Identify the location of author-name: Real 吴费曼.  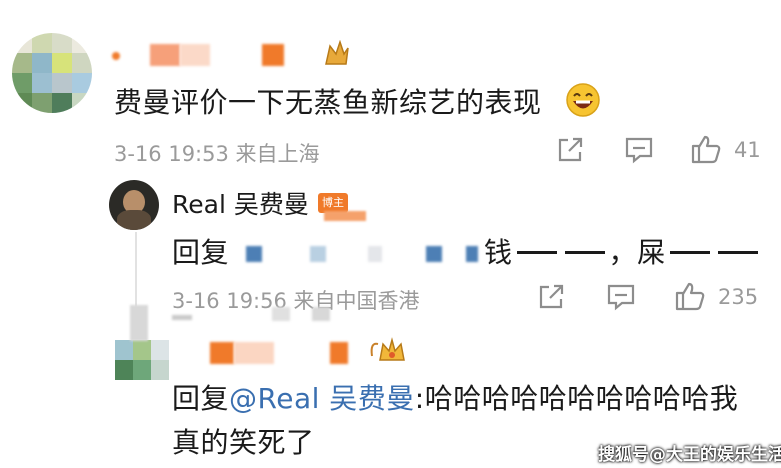
(240, 203).